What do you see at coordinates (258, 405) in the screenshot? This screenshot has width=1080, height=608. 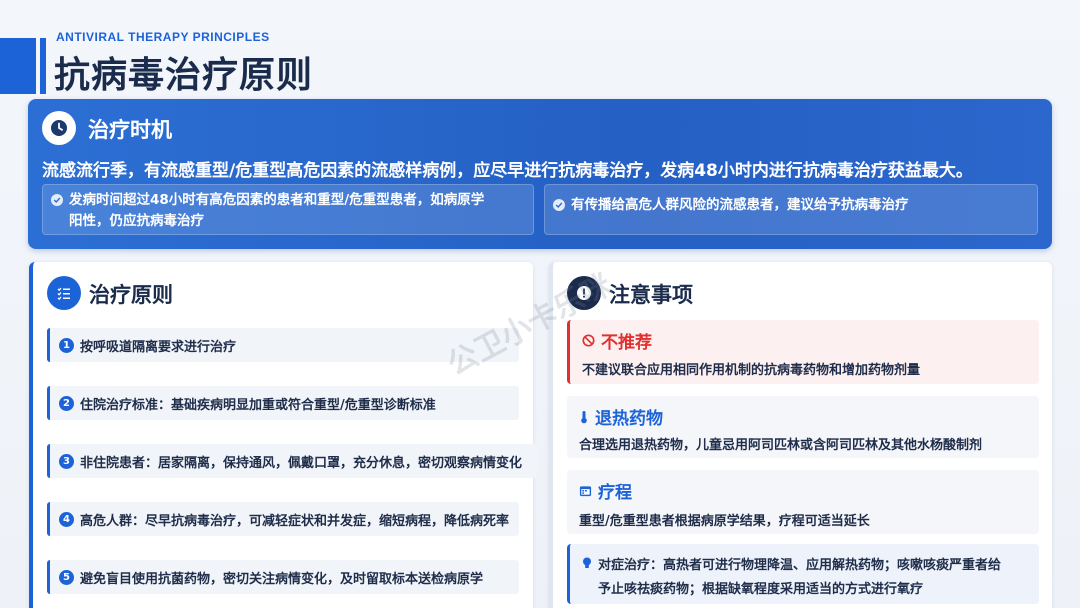 I see `principle-text: 住院治疗标准：基础疾病明显加重或符合重型/危重型诊断标准` at bounding box center [258, 405].